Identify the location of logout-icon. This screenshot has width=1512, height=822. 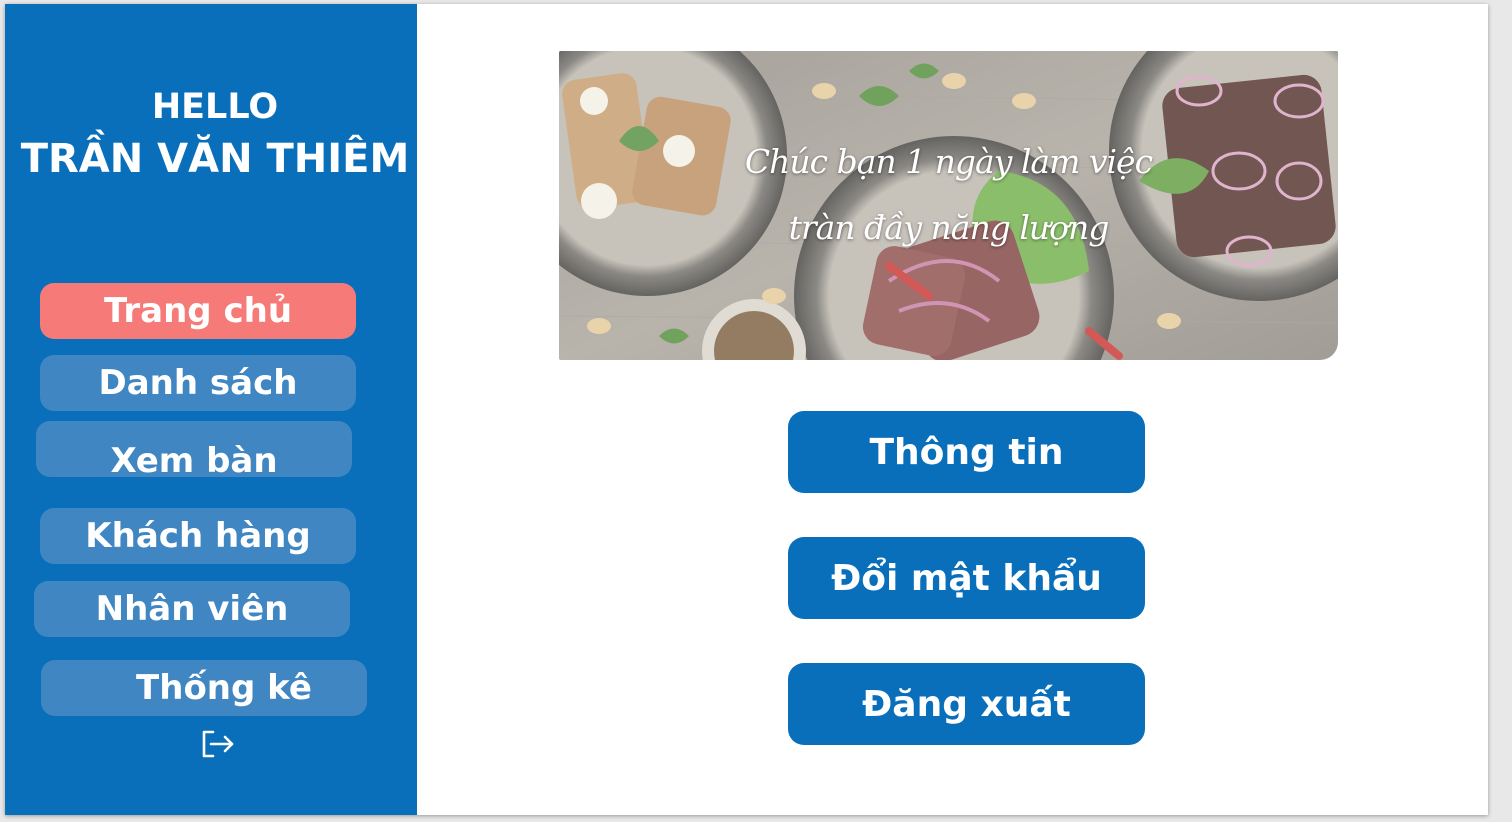
(218, 744).